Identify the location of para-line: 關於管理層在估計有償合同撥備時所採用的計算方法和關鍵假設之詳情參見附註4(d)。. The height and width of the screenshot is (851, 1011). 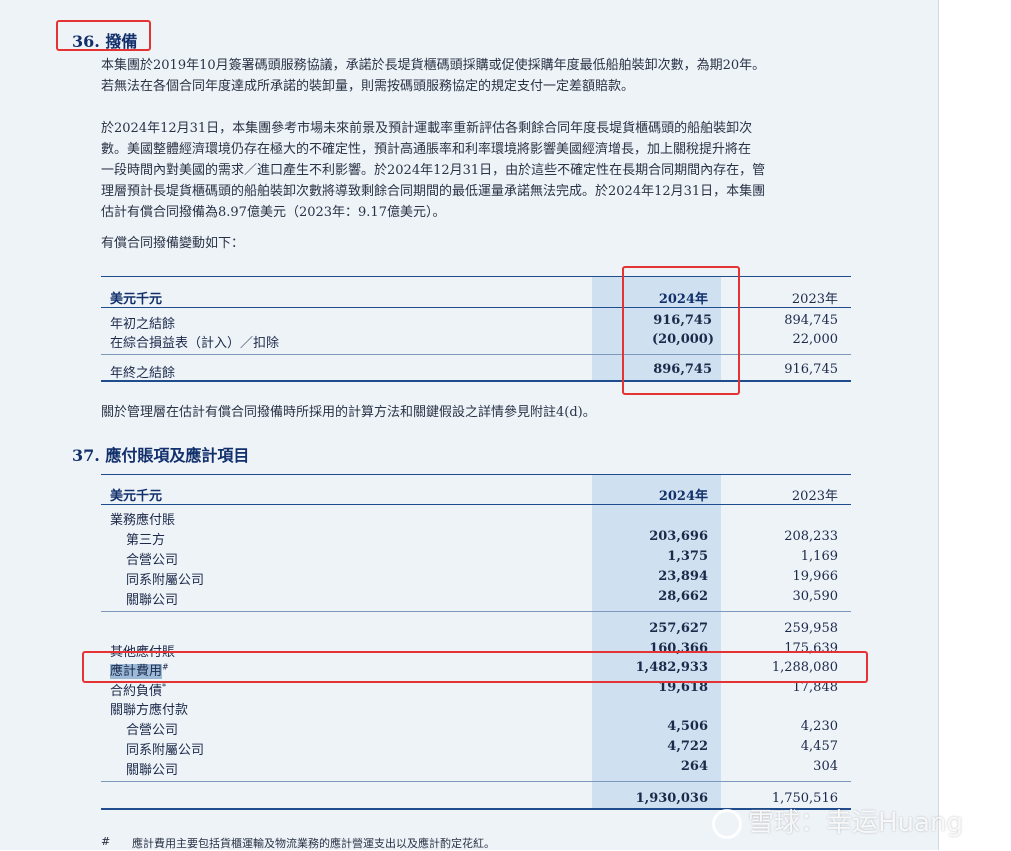
(348, 412).